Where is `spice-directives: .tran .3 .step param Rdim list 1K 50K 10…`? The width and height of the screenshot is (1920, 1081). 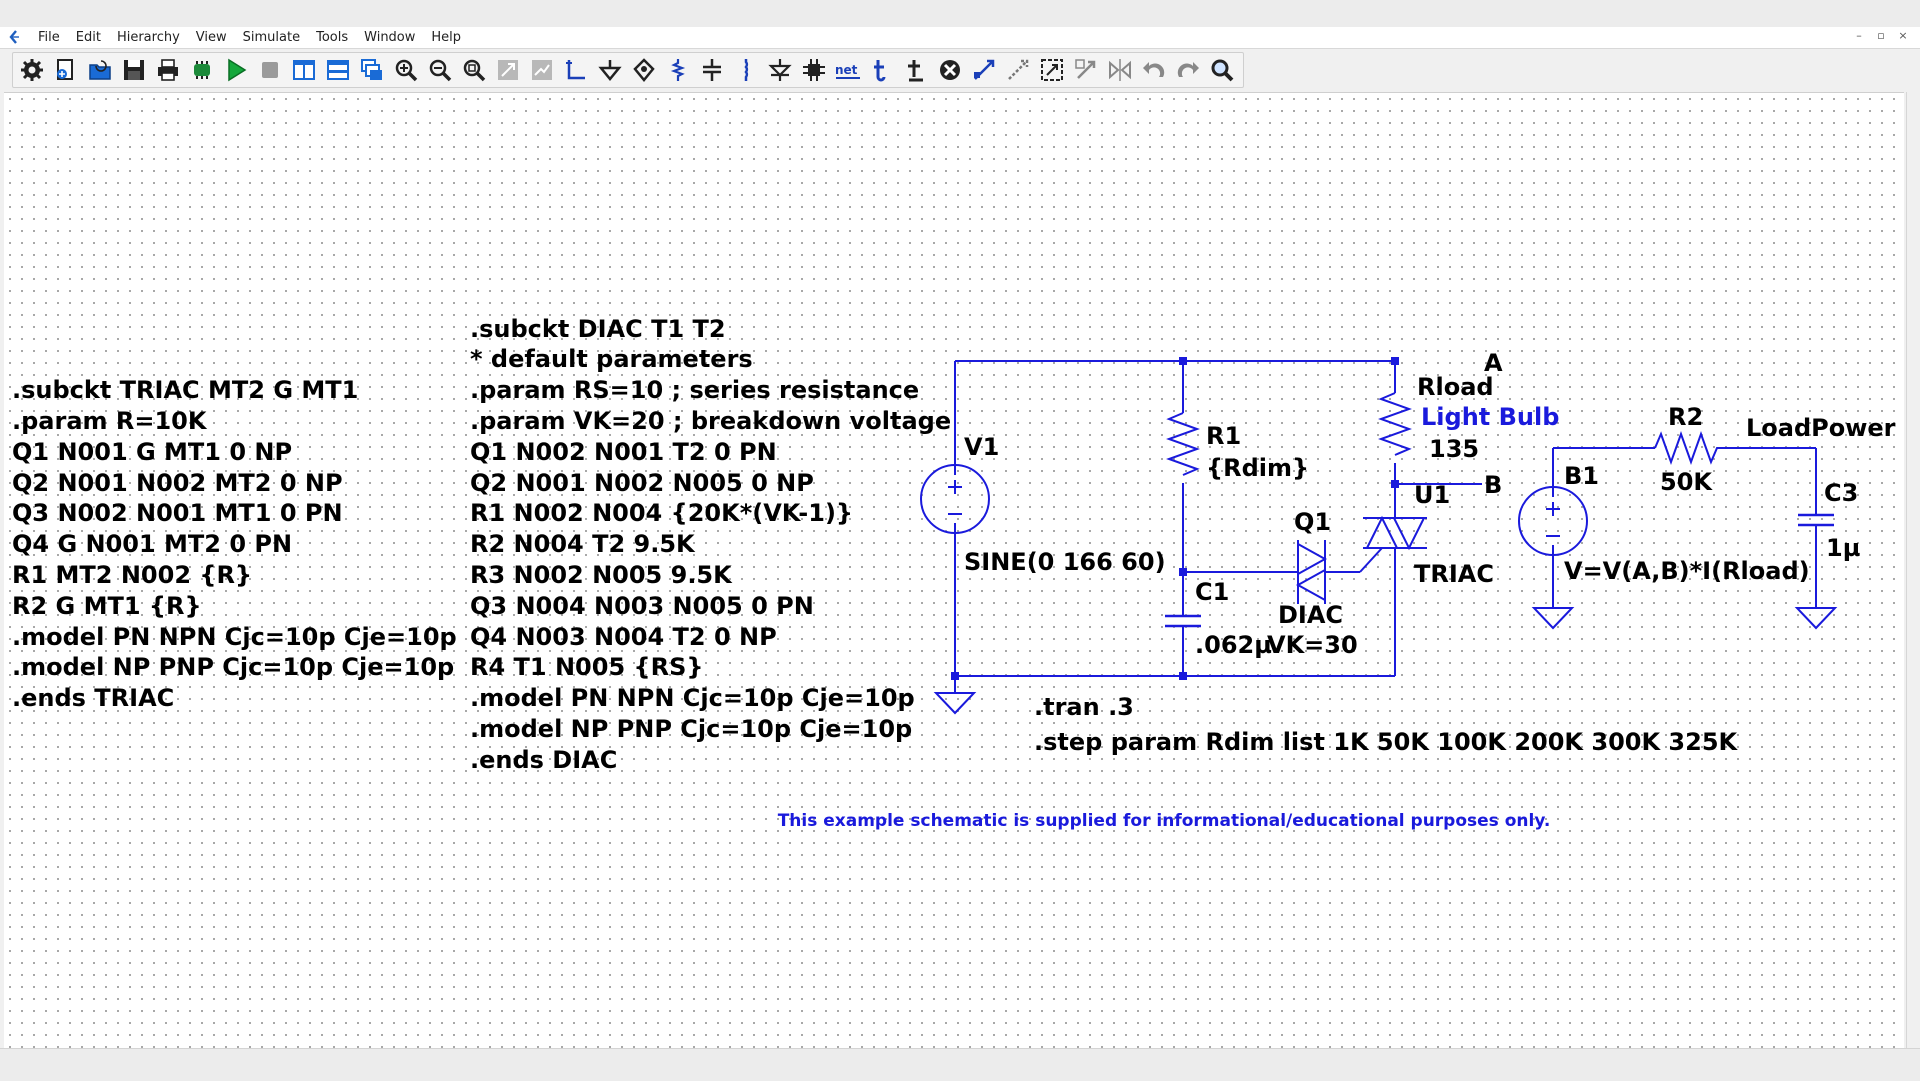 spice-directives: .tran .3 .step param Rdim list 1K 50K 10… is located at coordinates (1386, 724).